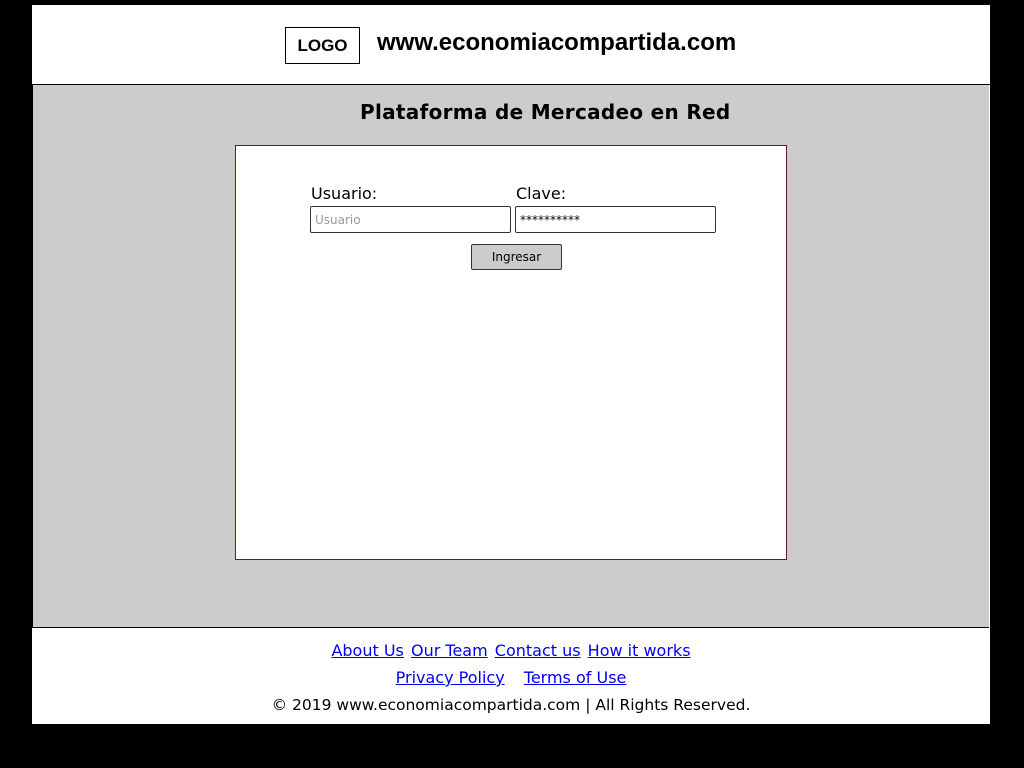  Describe the element at coordinates (541, 193) in the screenshot. I see `password-label: Clave:` at that location.